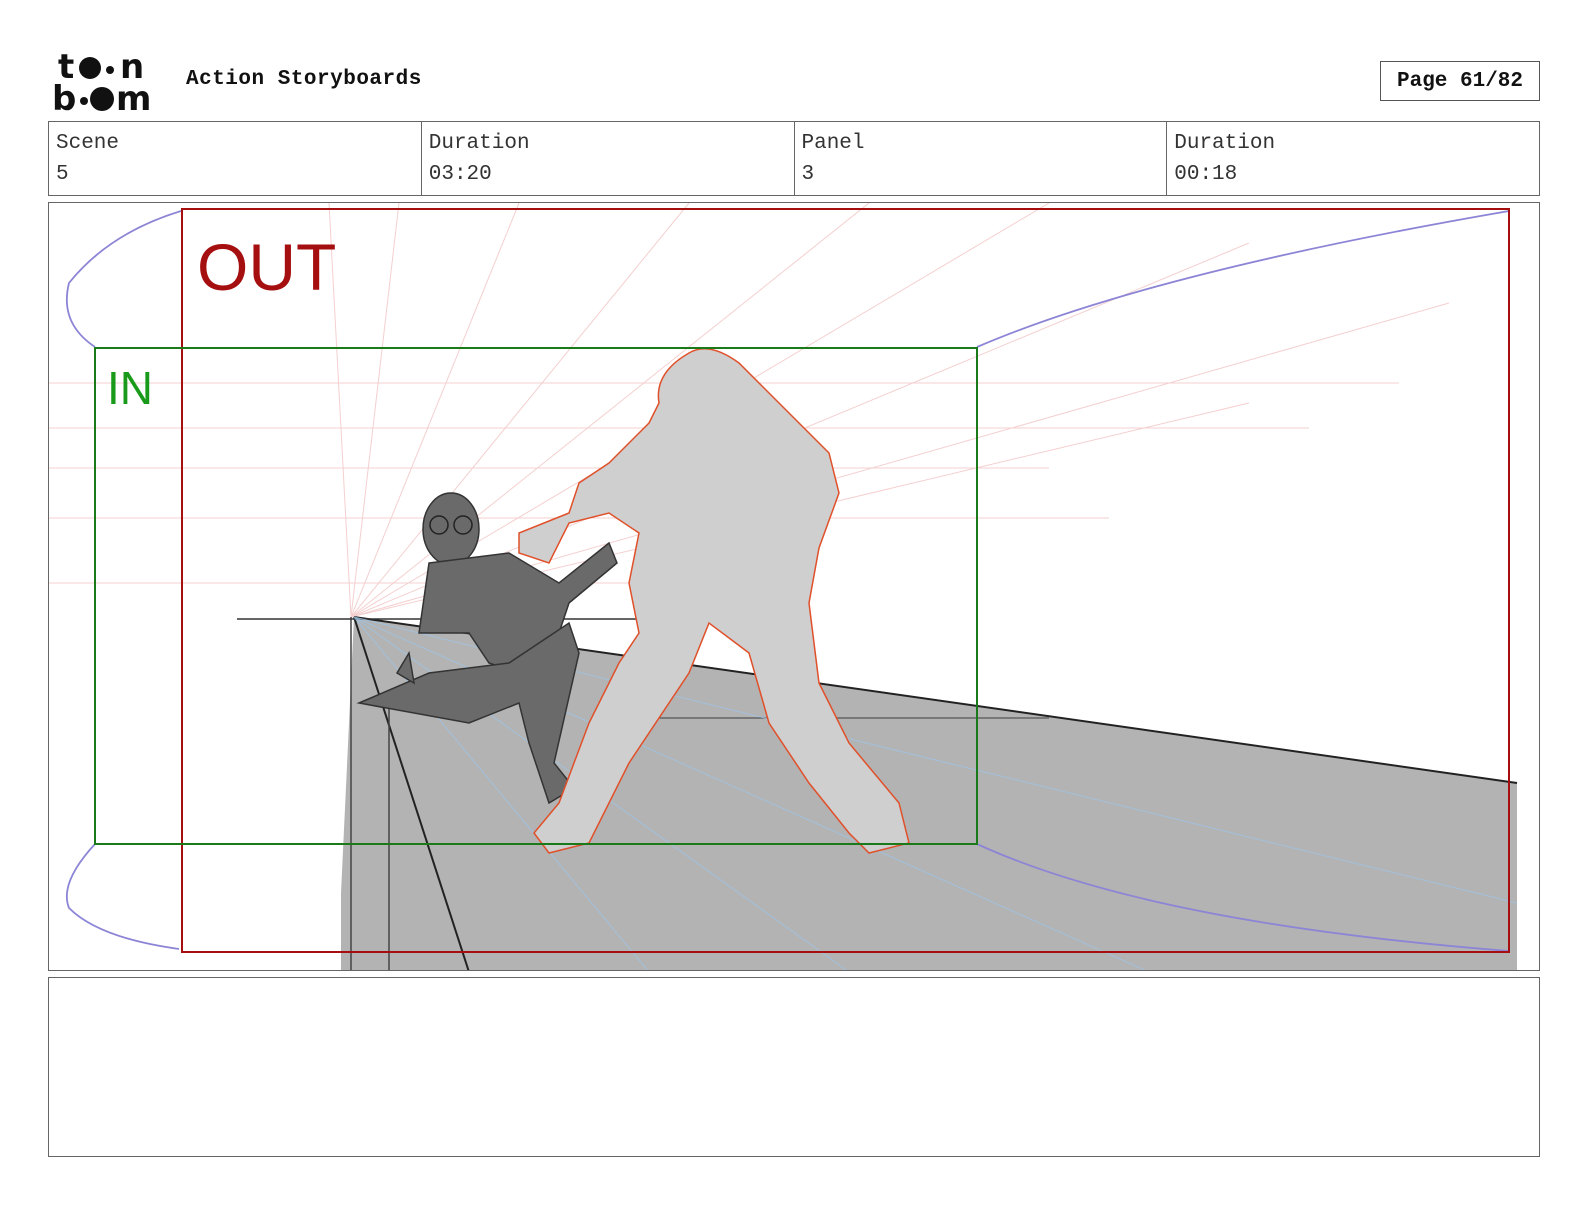 The width and height of the screenshot is (1584, 1224). I want to click on scene-duration-cell: Duration 03:20, so click(608, 158).